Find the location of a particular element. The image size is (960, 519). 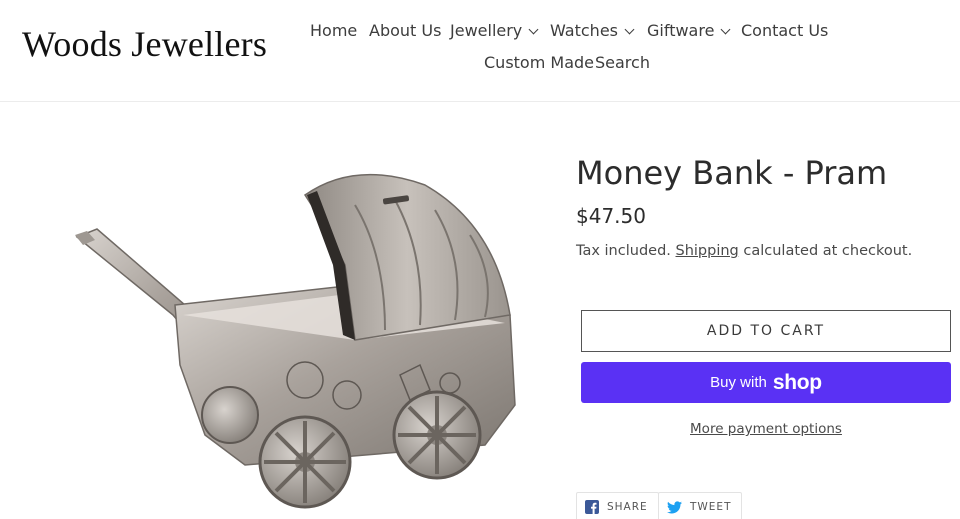

shop-pay-logo: shop is located at coordinates (797, 382).